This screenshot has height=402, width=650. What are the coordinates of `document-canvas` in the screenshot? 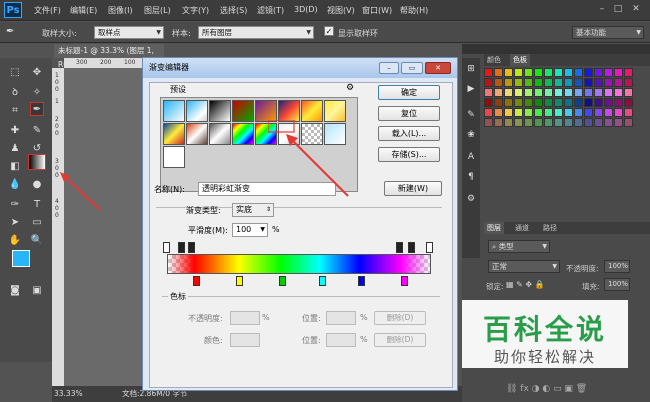 It's located at (104, 227).